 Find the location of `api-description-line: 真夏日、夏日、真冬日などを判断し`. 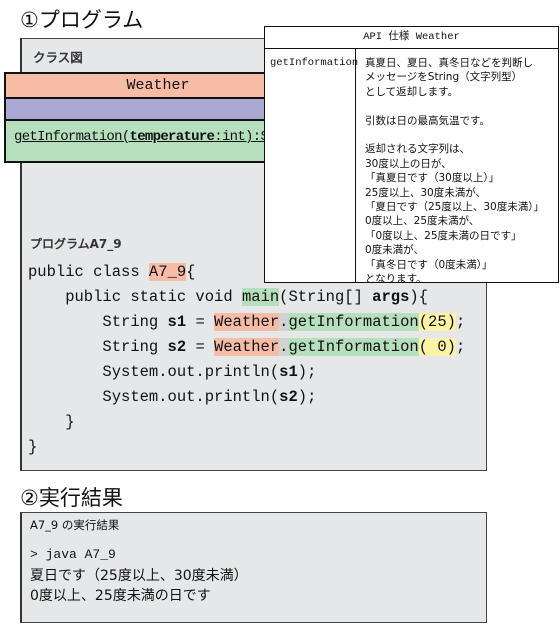

api-description-line: 真夏日、夏日、真冬日などを判断し is located at coordinates (449, 63).